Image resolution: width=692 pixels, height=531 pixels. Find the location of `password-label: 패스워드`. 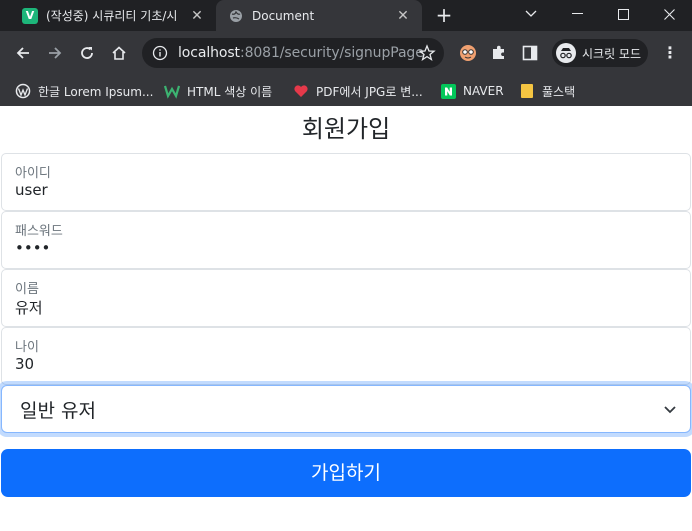

password-label: 패스워드 is located at coordinates (39, 231).